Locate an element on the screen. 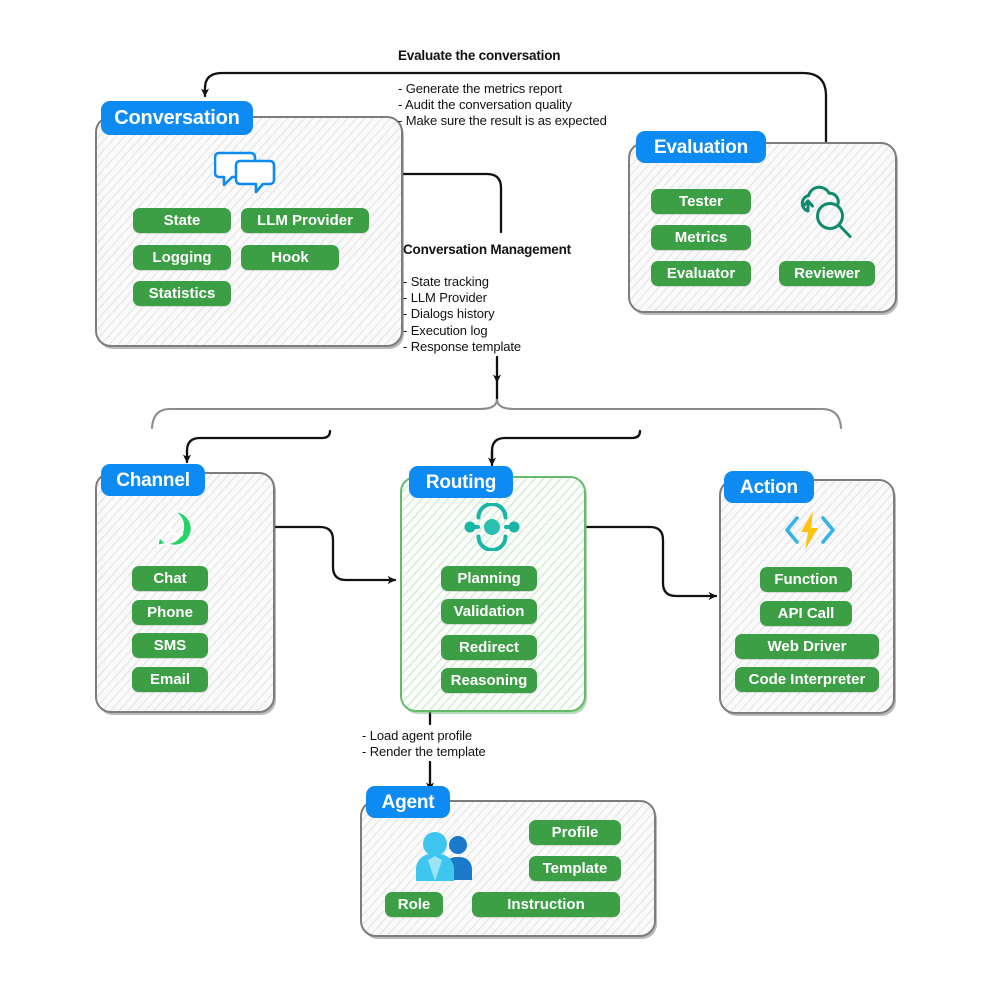 Image resolution: width=999 pixels, height=1000 pixels. note-evaluate-title: Evaluate the conversation is located at coordinates (479, 55).